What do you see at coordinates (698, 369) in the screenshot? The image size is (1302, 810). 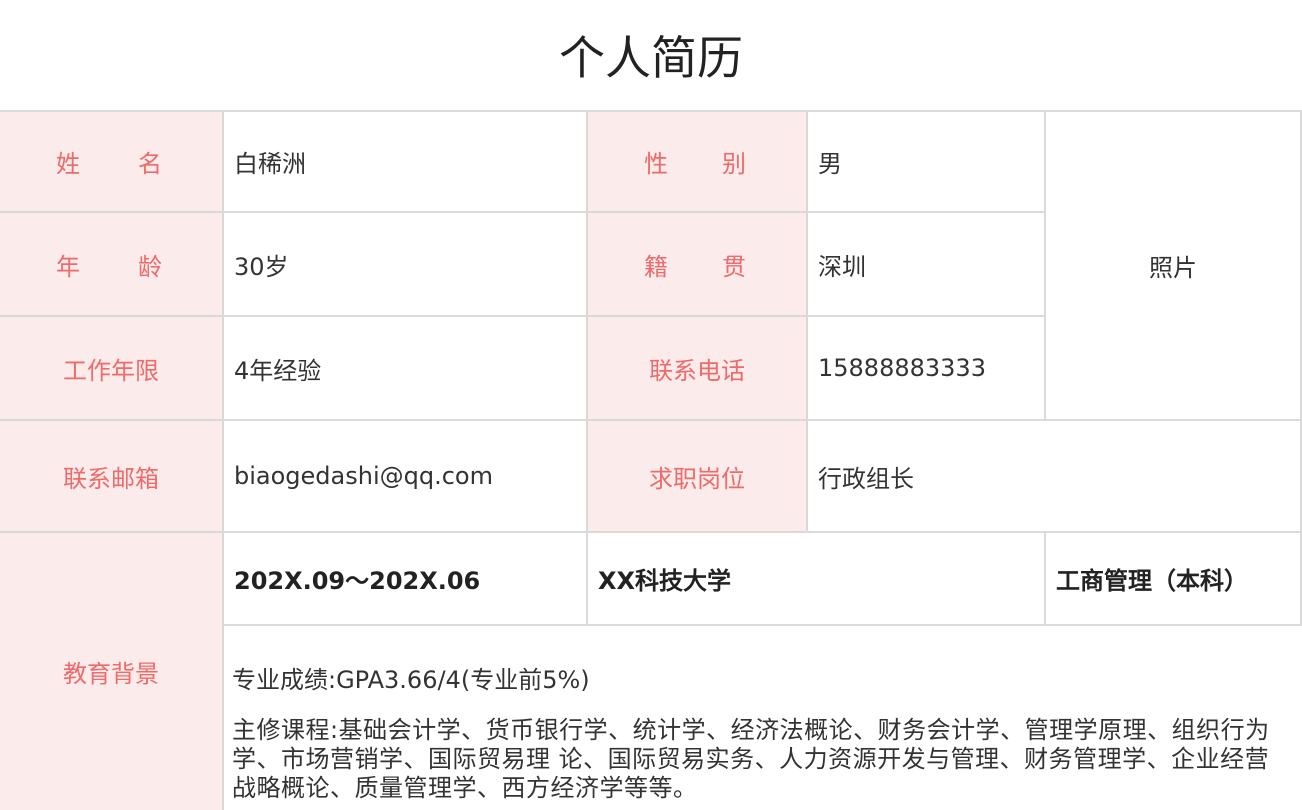 I see `label-phone: 联系电话` at bounding box center [698, 369].